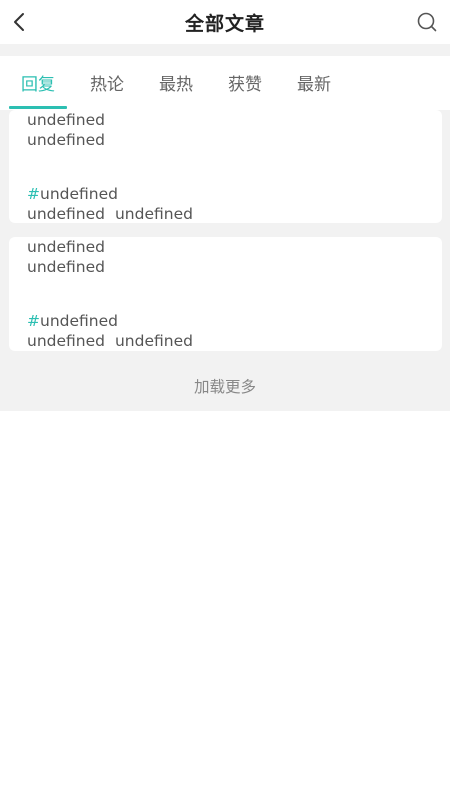 This screenshot has height=790, width=450. I want to click on page-title: 全部文章, so click(224, 24).